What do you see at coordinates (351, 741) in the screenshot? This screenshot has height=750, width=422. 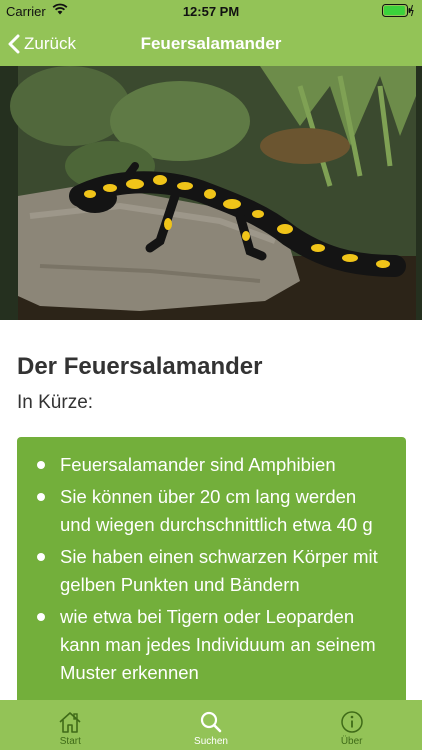 I see `tab-label: Über` at bounding box center [351, 741].